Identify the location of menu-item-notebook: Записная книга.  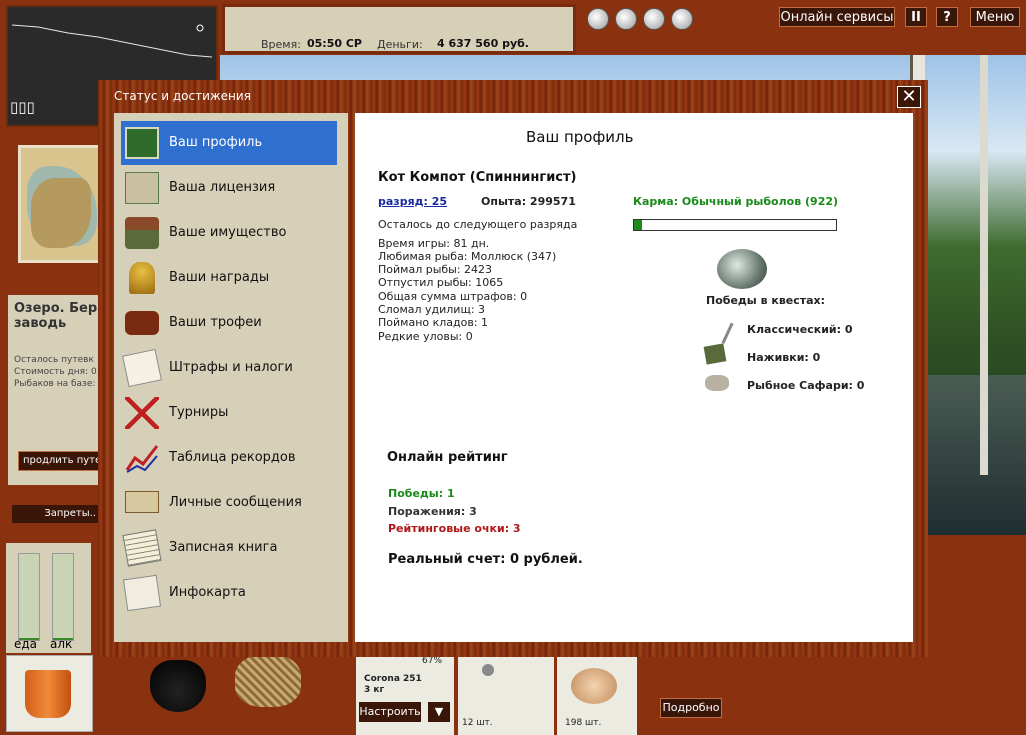
(229, 548).